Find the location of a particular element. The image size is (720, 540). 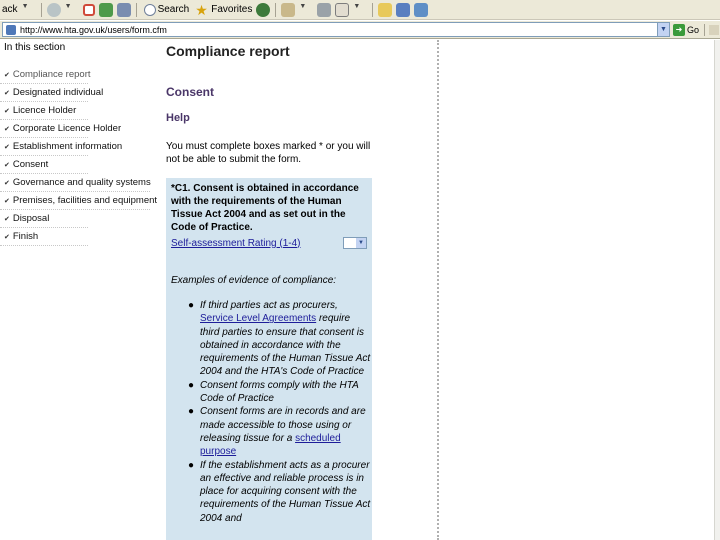

address-url: http://www.hta.gov.uk/users/form.cfm is located at coordinates (93, 30).